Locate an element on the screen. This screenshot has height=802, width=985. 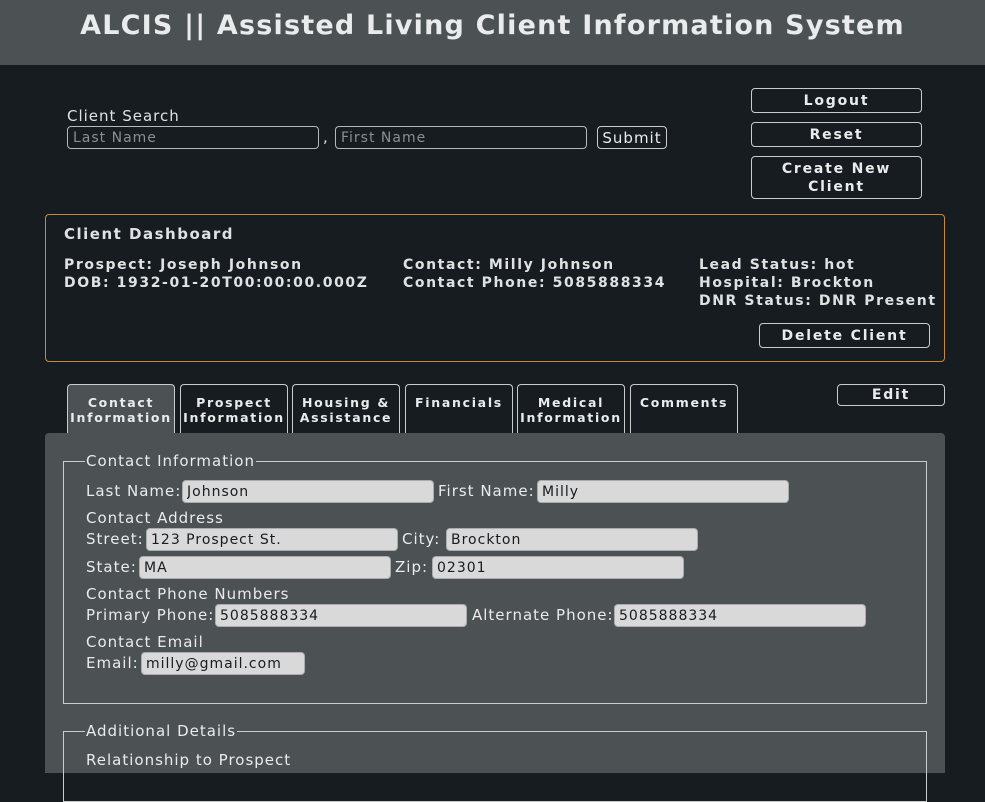
last-name-label: Last Name: is located at coordinates (134, 491).